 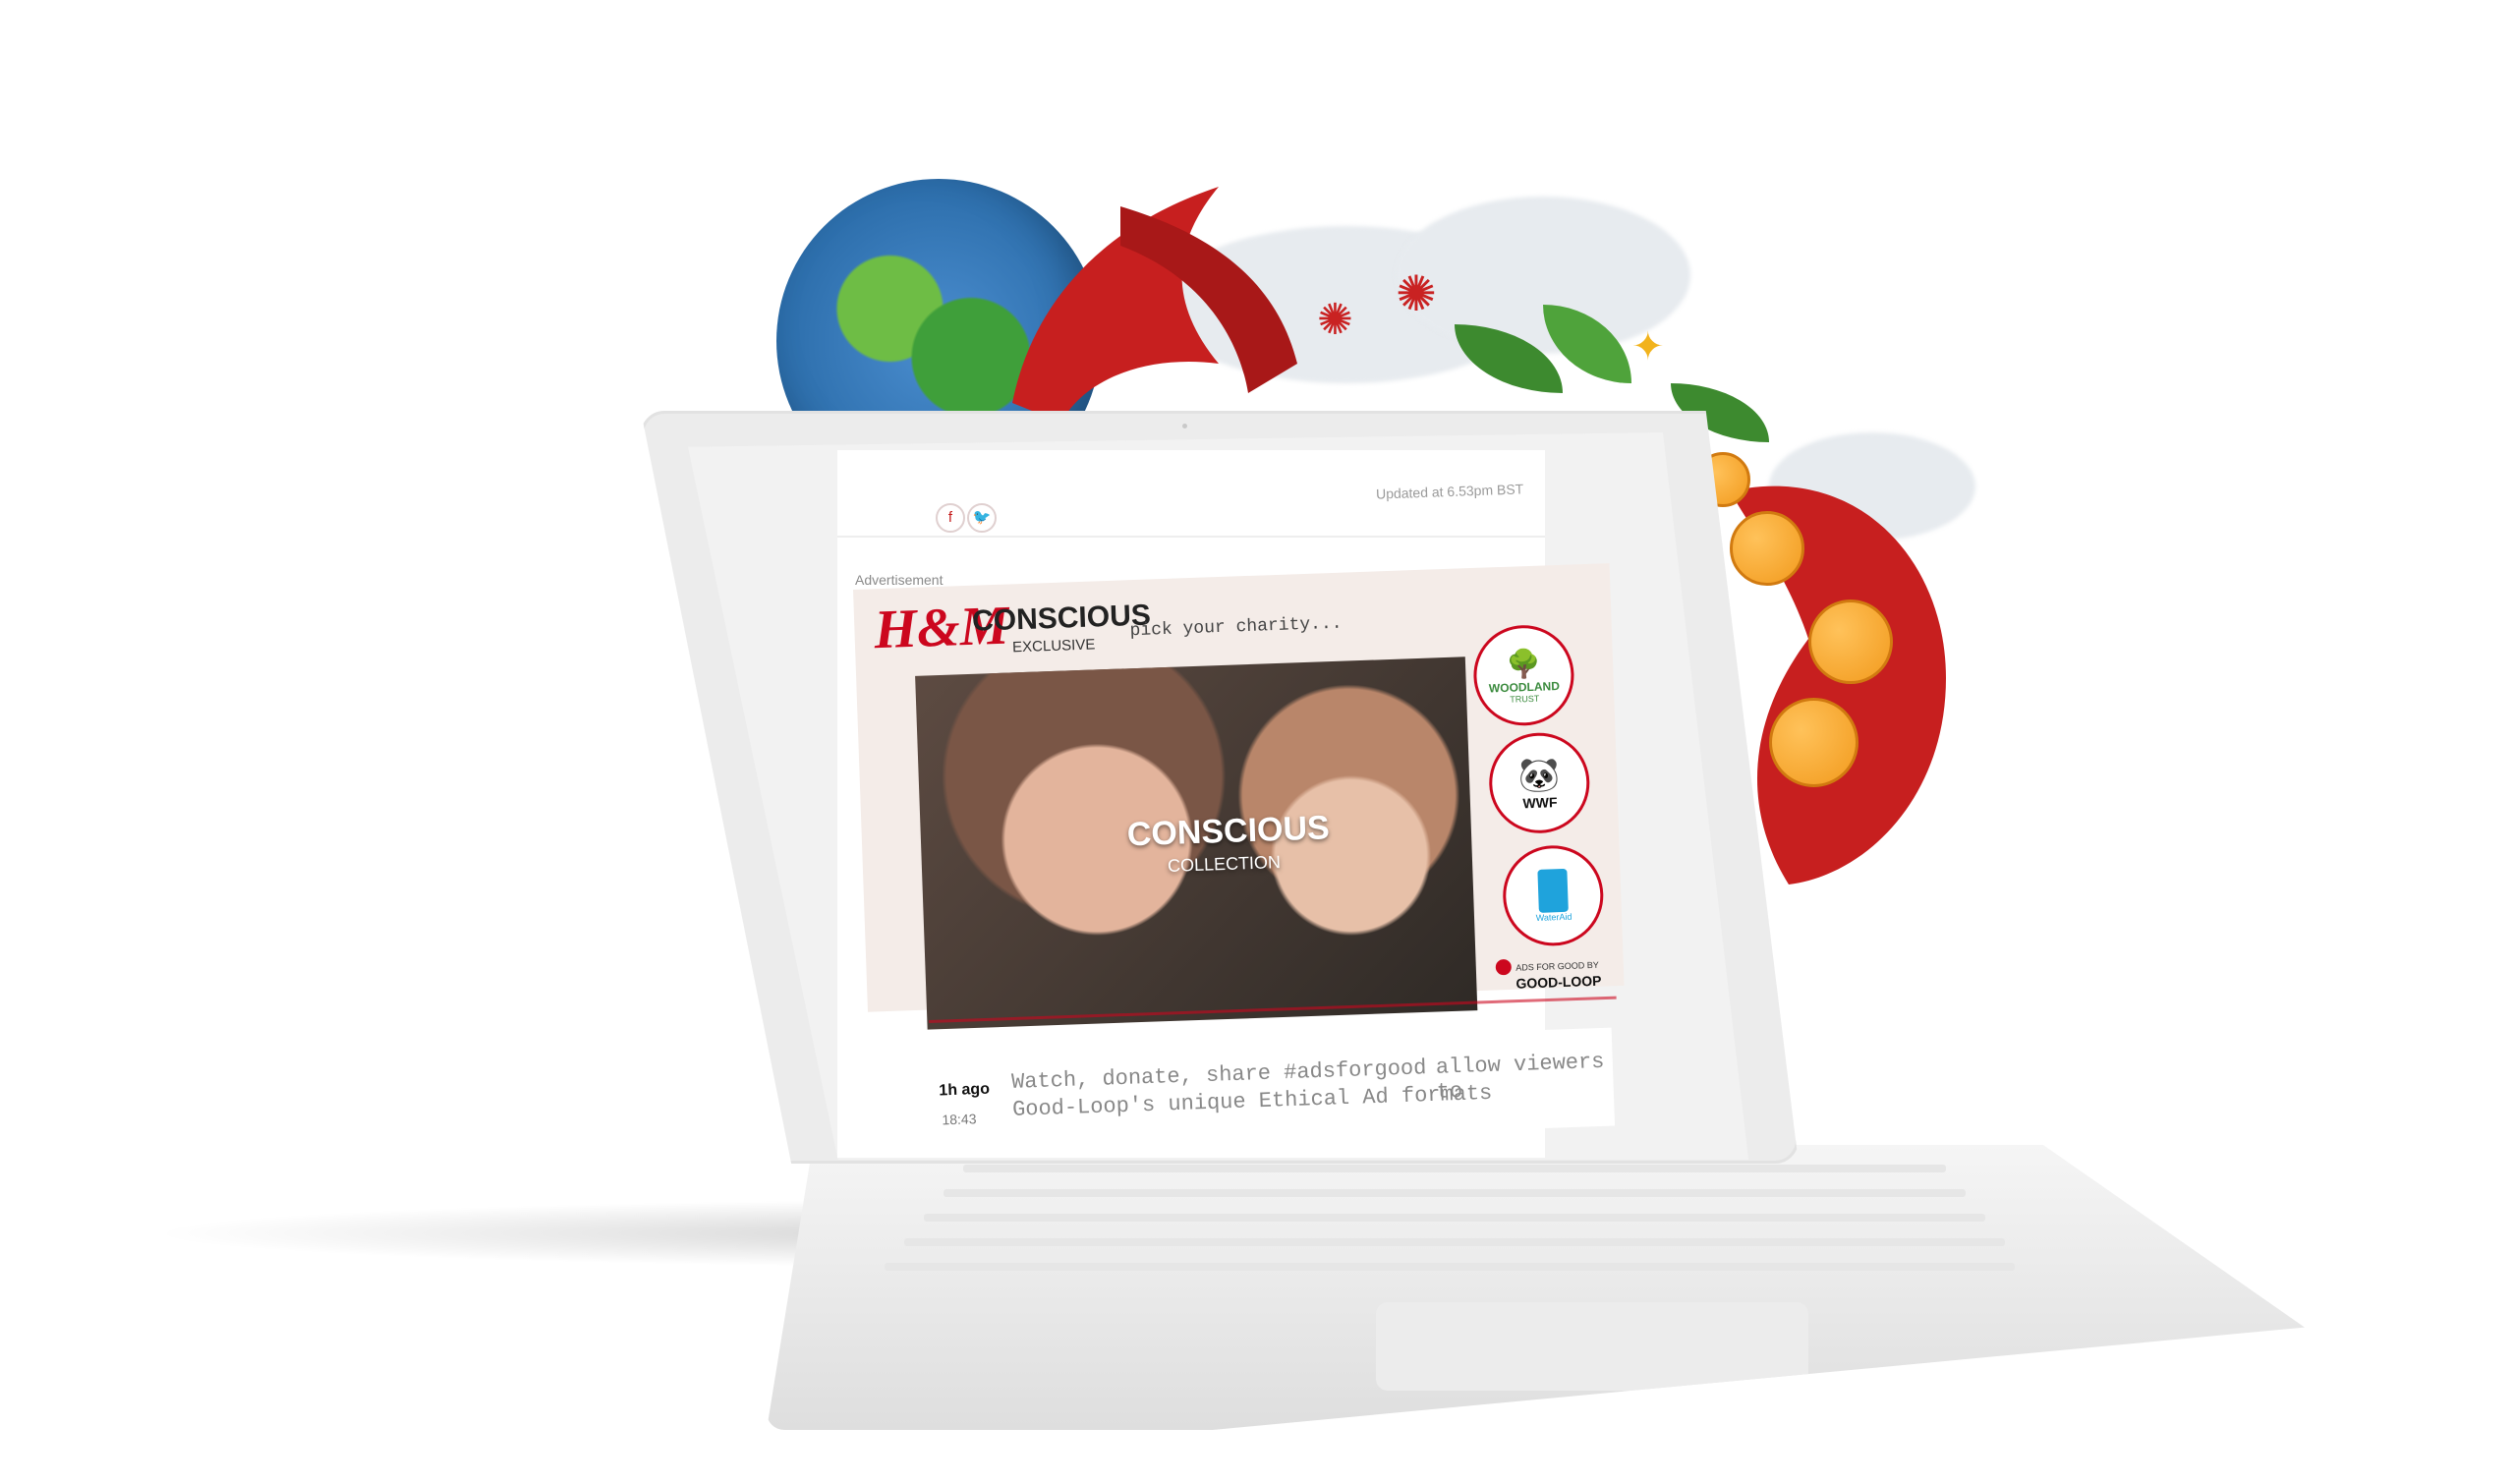 What do you see at coordinates (1184, 426) in the screenshot?
I see `camera-dot` at bounding box center [1184, 426].